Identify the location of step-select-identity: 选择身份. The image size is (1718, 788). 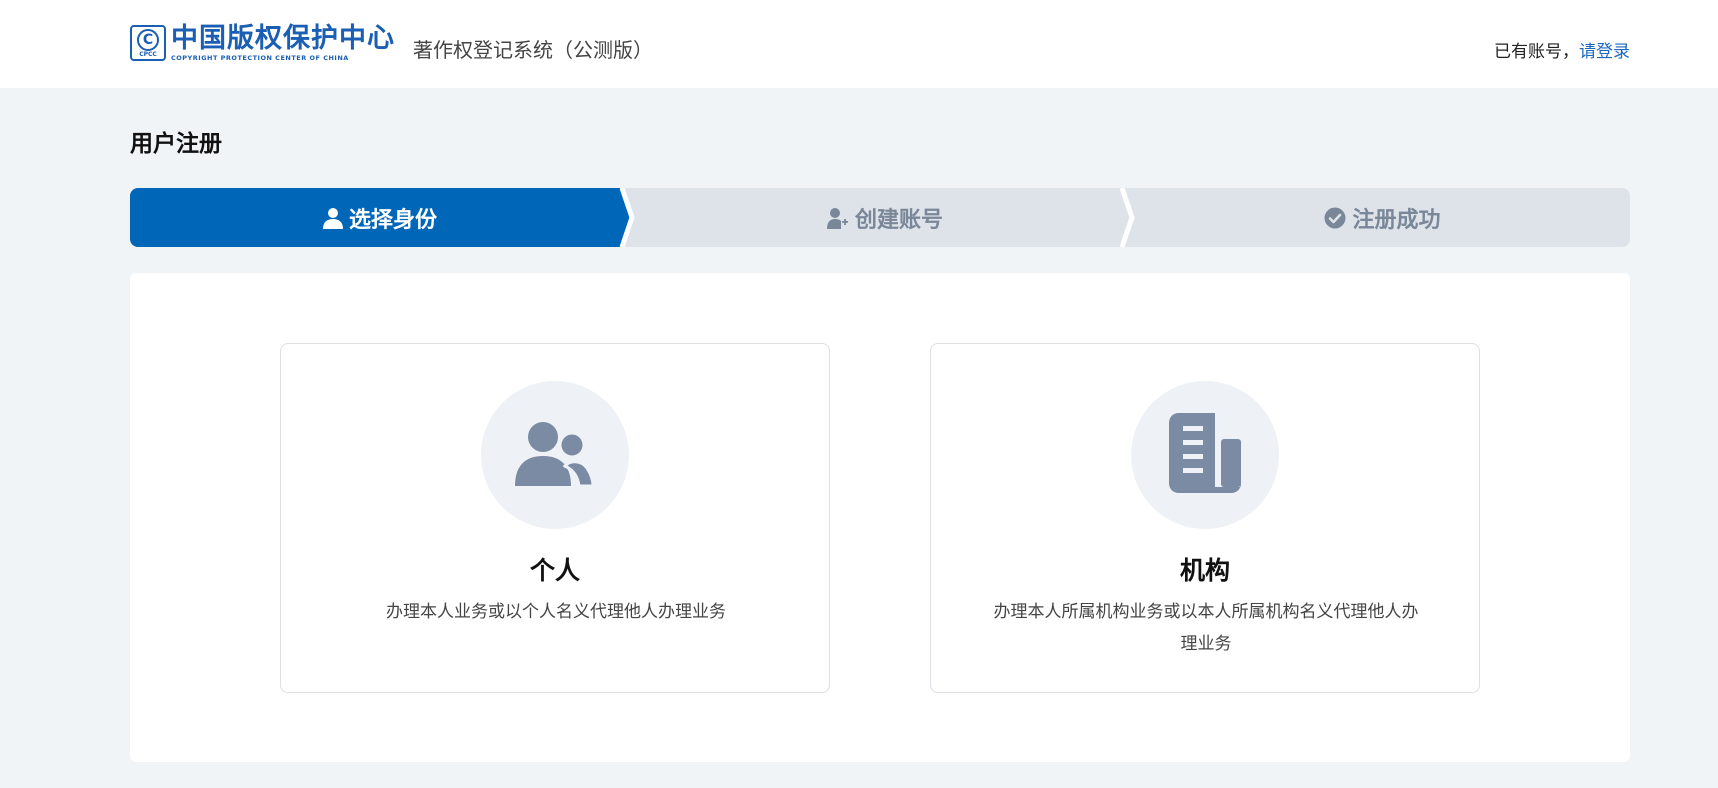
(380, 217).